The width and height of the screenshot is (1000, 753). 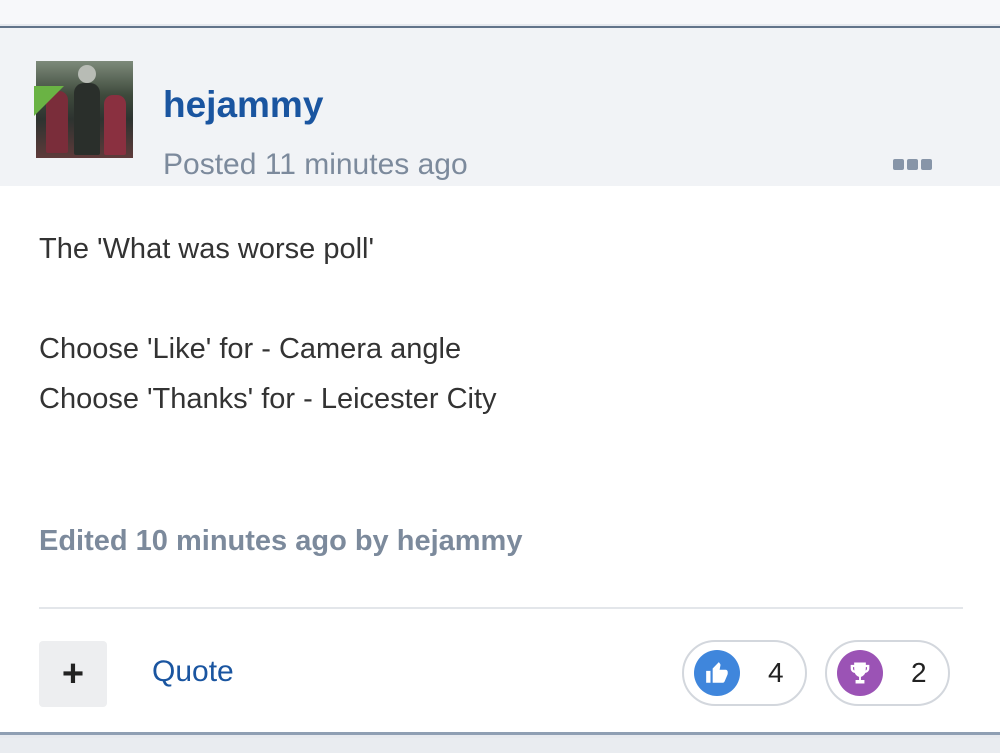 What do you see at coordinates (281, 541) in the screenshot?
I see `edited-note: Edited 10 minutes ago by hejammy` at bounding box center [281, 541].